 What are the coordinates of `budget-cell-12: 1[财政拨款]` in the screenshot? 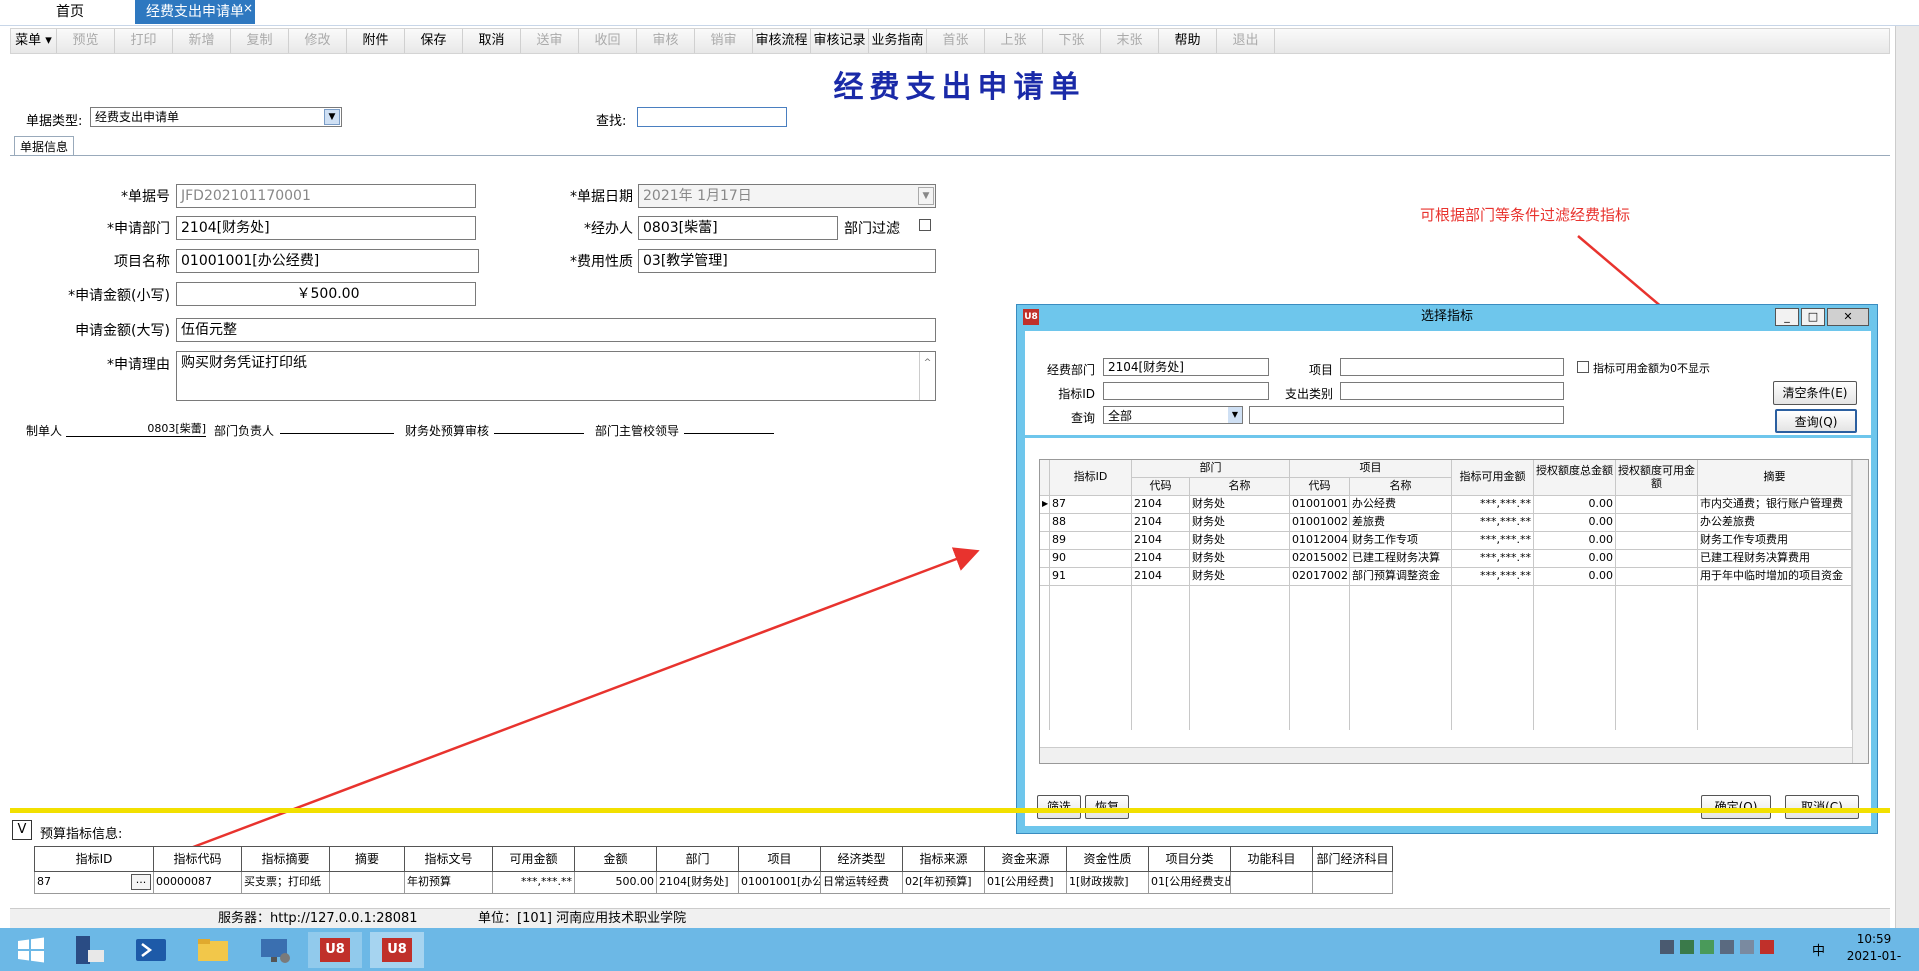 It's located at (1108, 883).